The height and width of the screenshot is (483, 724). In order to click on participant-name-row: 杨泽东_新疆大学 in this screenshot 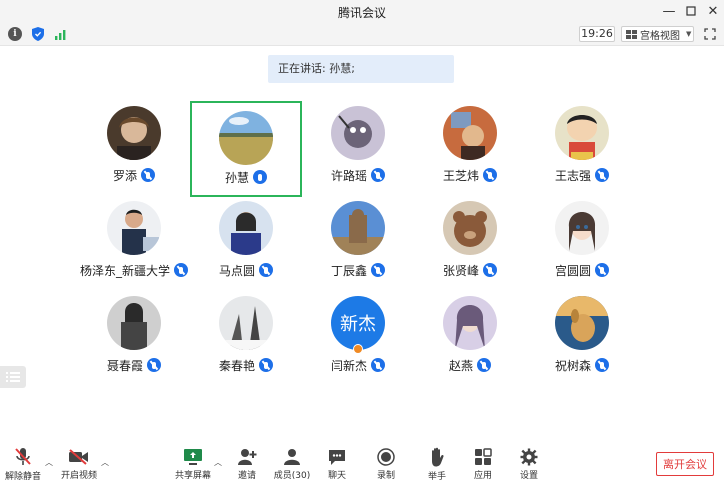, I will do `click(134, 270)`.